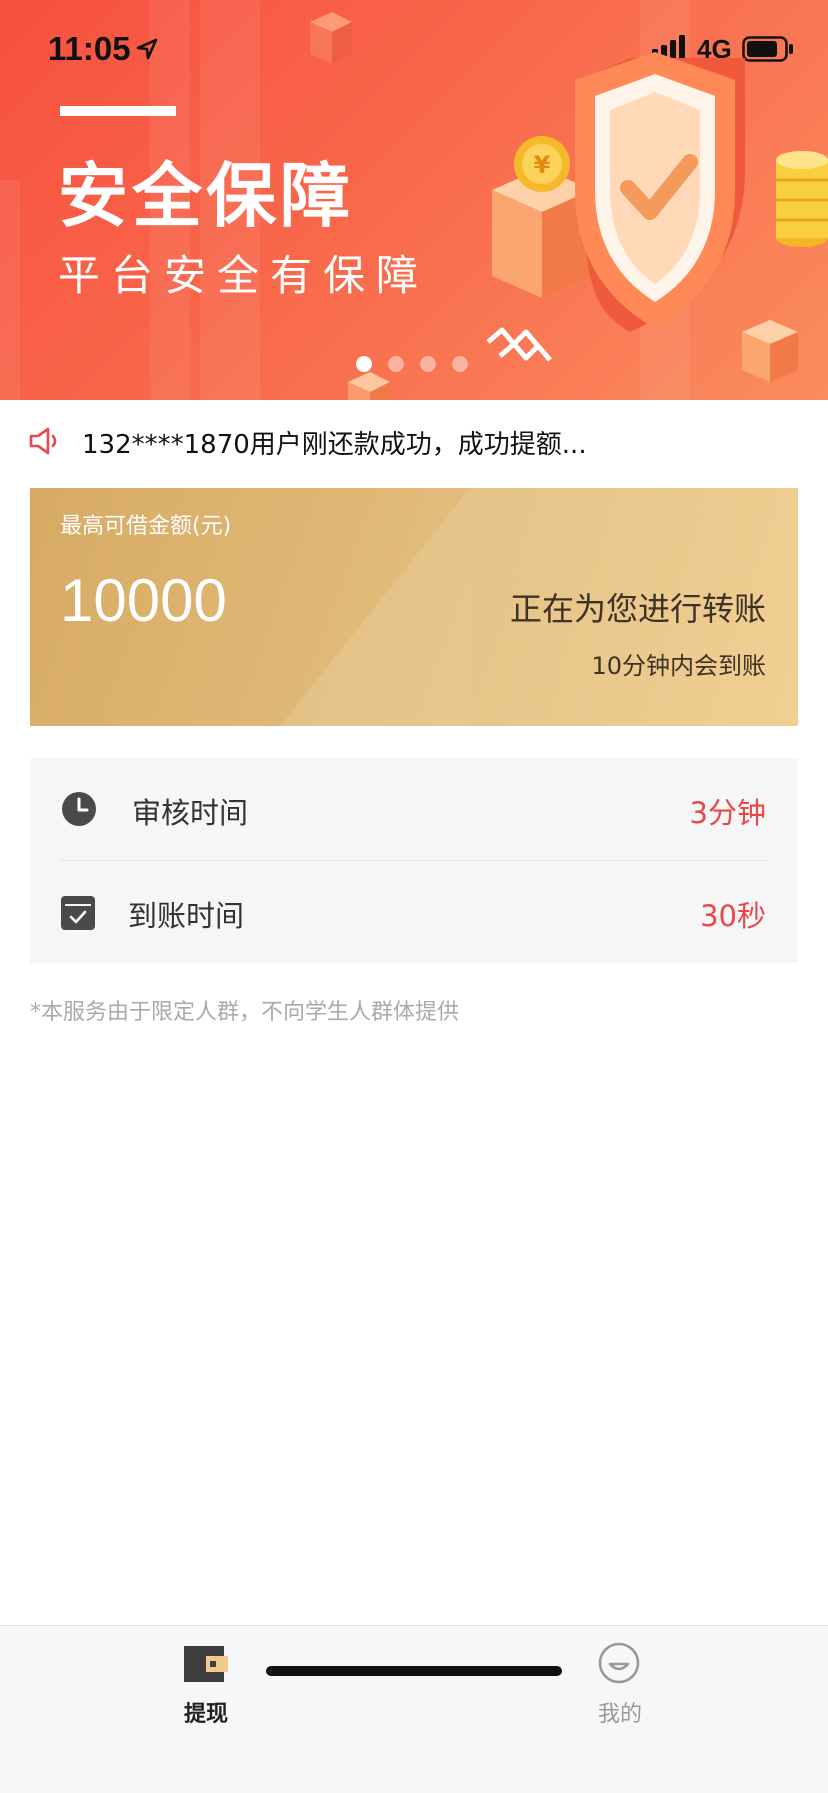  What do you see at coordinates (637, 609) in the screenshot?
I see `transfer-status-title: 正在为您进行转账` at bounding box center [637, 609].